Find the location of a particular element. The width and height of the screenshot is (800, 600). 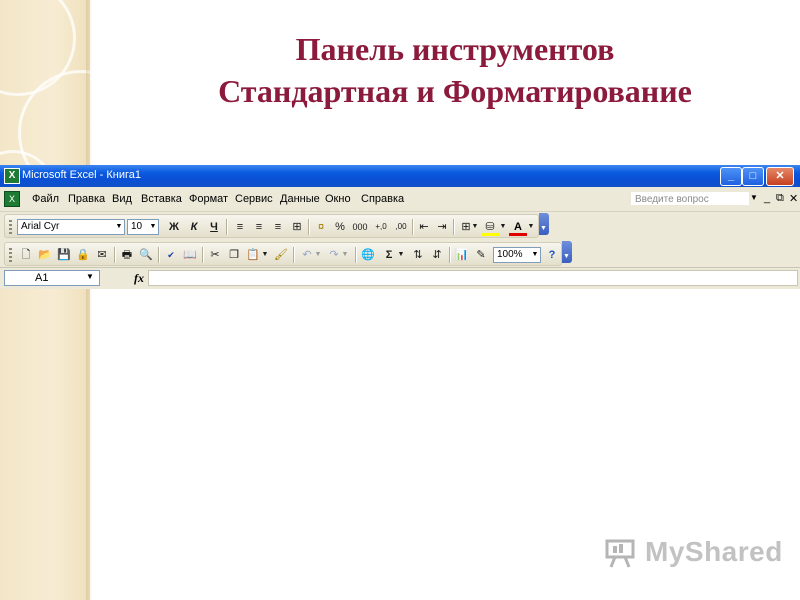

minimize-button: _ is located at coordinates (731, 176).